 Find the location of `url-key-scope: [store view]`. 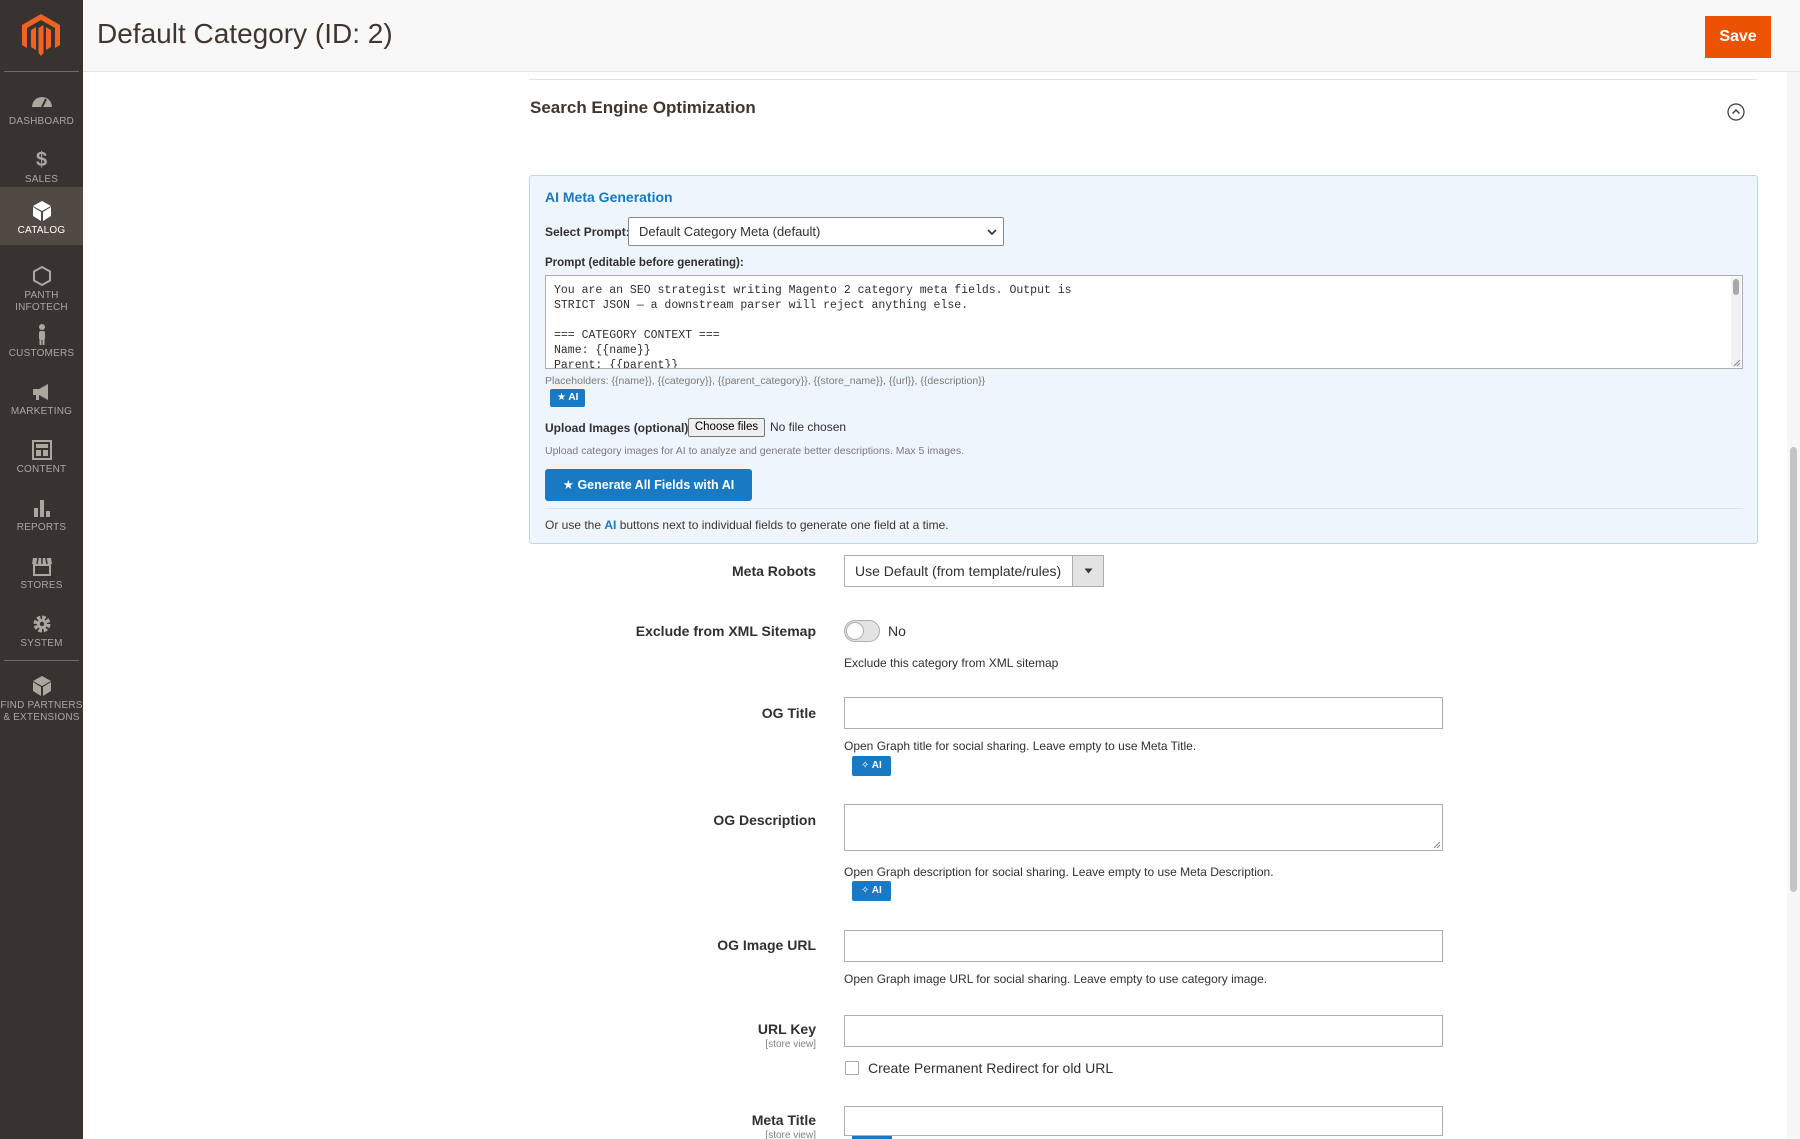

url-key-scope: [store view] is located at coordinates (790, 1044).